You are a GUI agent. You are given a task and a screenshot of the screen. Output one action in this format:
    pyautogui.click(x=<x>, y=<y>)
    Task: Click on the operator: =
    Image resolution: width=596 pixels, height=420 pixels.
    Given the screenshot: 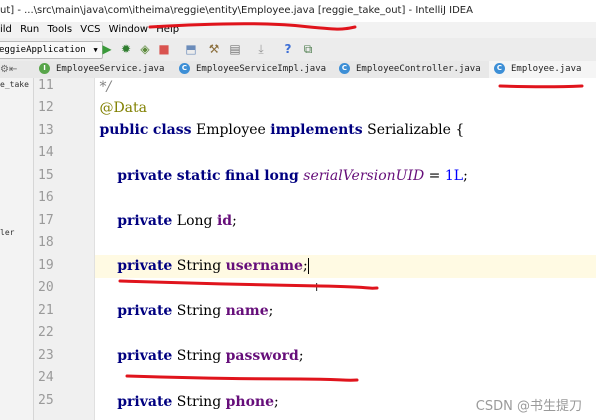 What is the action you would take?
    pyautogui.click(x=434, y=176)
    